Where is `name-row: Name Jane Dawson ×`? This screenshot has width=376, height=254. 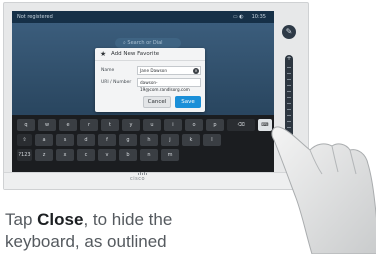
name-row: Name Jane Dawson × is located at coordinates (150, 70).